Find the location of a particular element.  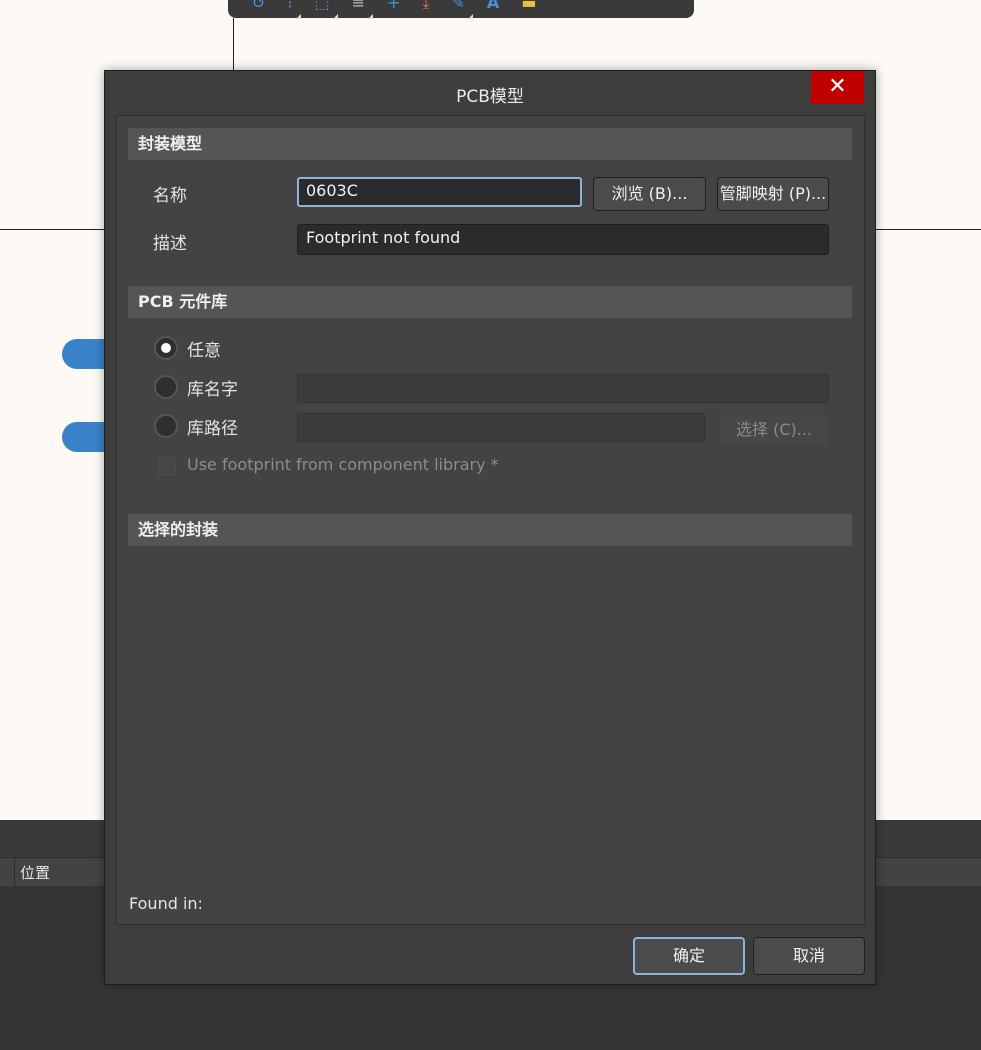

pencil-icon: ✎ is located at coordinates (462, 9).